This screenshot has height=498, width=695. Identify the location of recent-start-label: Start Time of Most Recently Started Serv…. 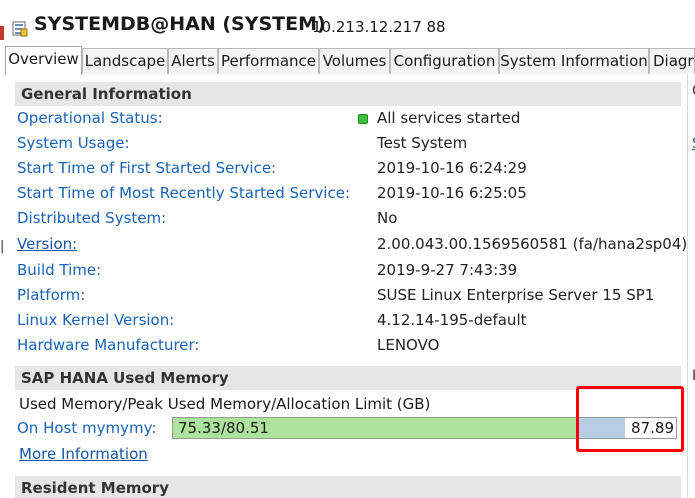
(184, 193).